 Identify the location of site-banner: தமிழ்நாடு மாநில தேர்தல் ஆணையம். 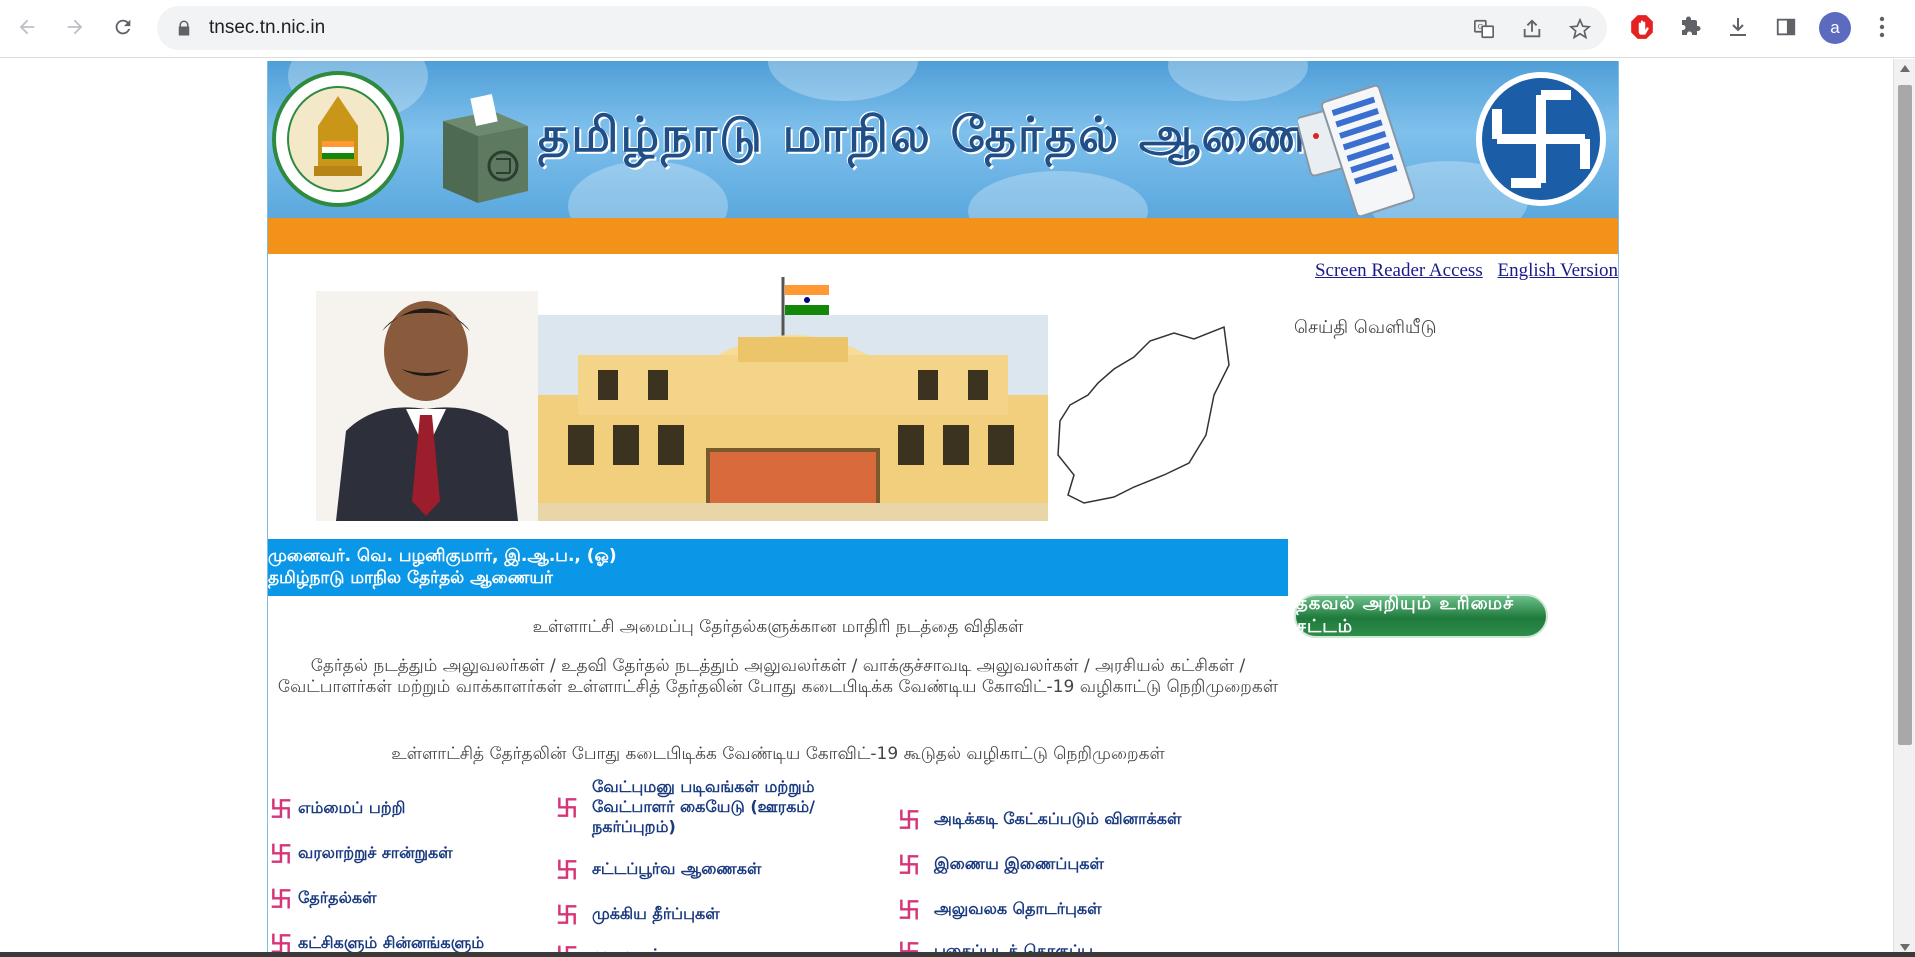
(943, 139).